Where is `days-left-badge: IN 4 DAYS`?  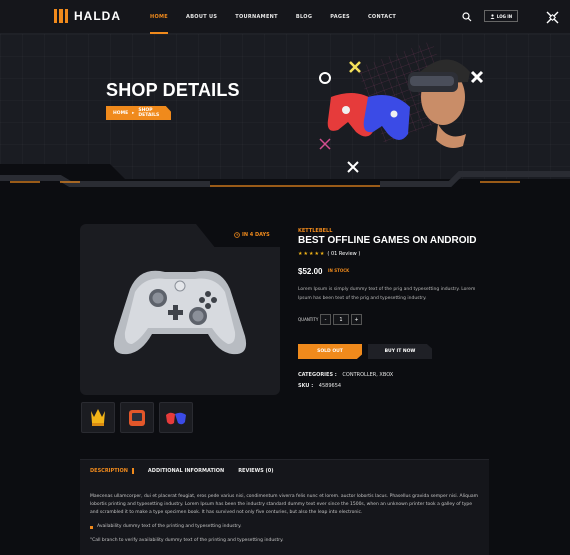 days-left-badge: IN 4 DAYS is located at coordinates (252, 235).